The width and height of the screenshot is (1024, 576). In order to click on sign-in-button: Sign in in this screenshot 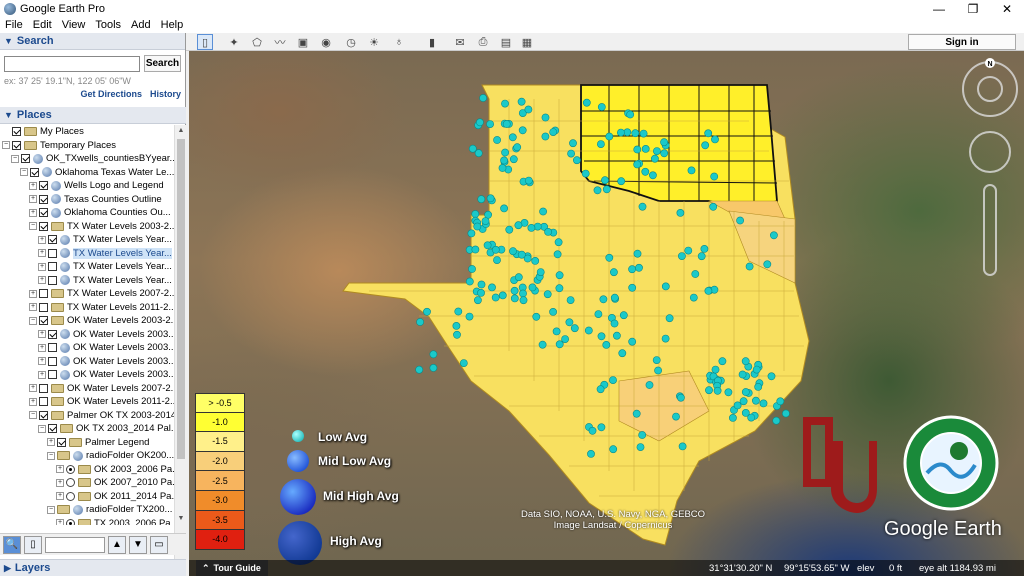, I will do `click(962, 42)`.